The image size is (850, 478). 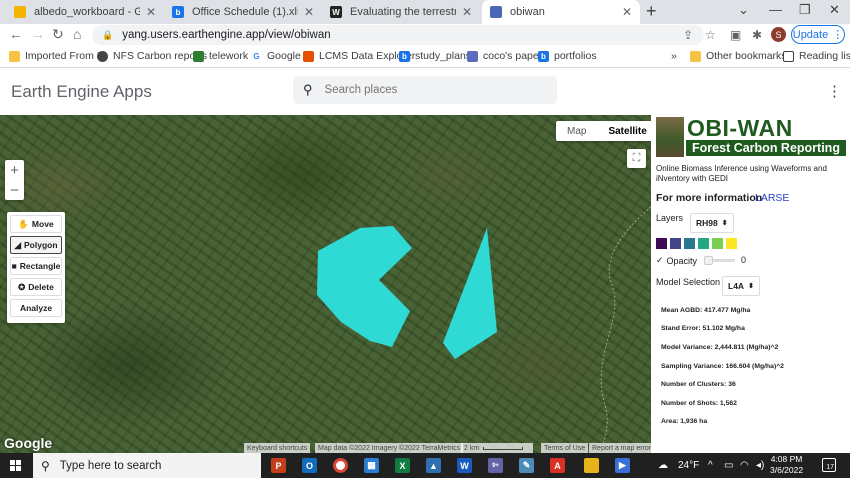 I want to click on share-icon: ⇪, so click(x=688, y=35).